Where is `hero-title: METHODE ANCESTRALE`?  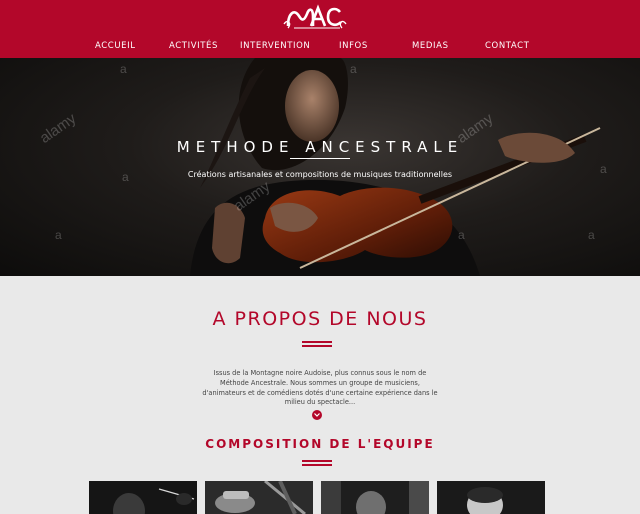
hero-title: METHODE ANCESTRALE is located at coordinates (320, 147).